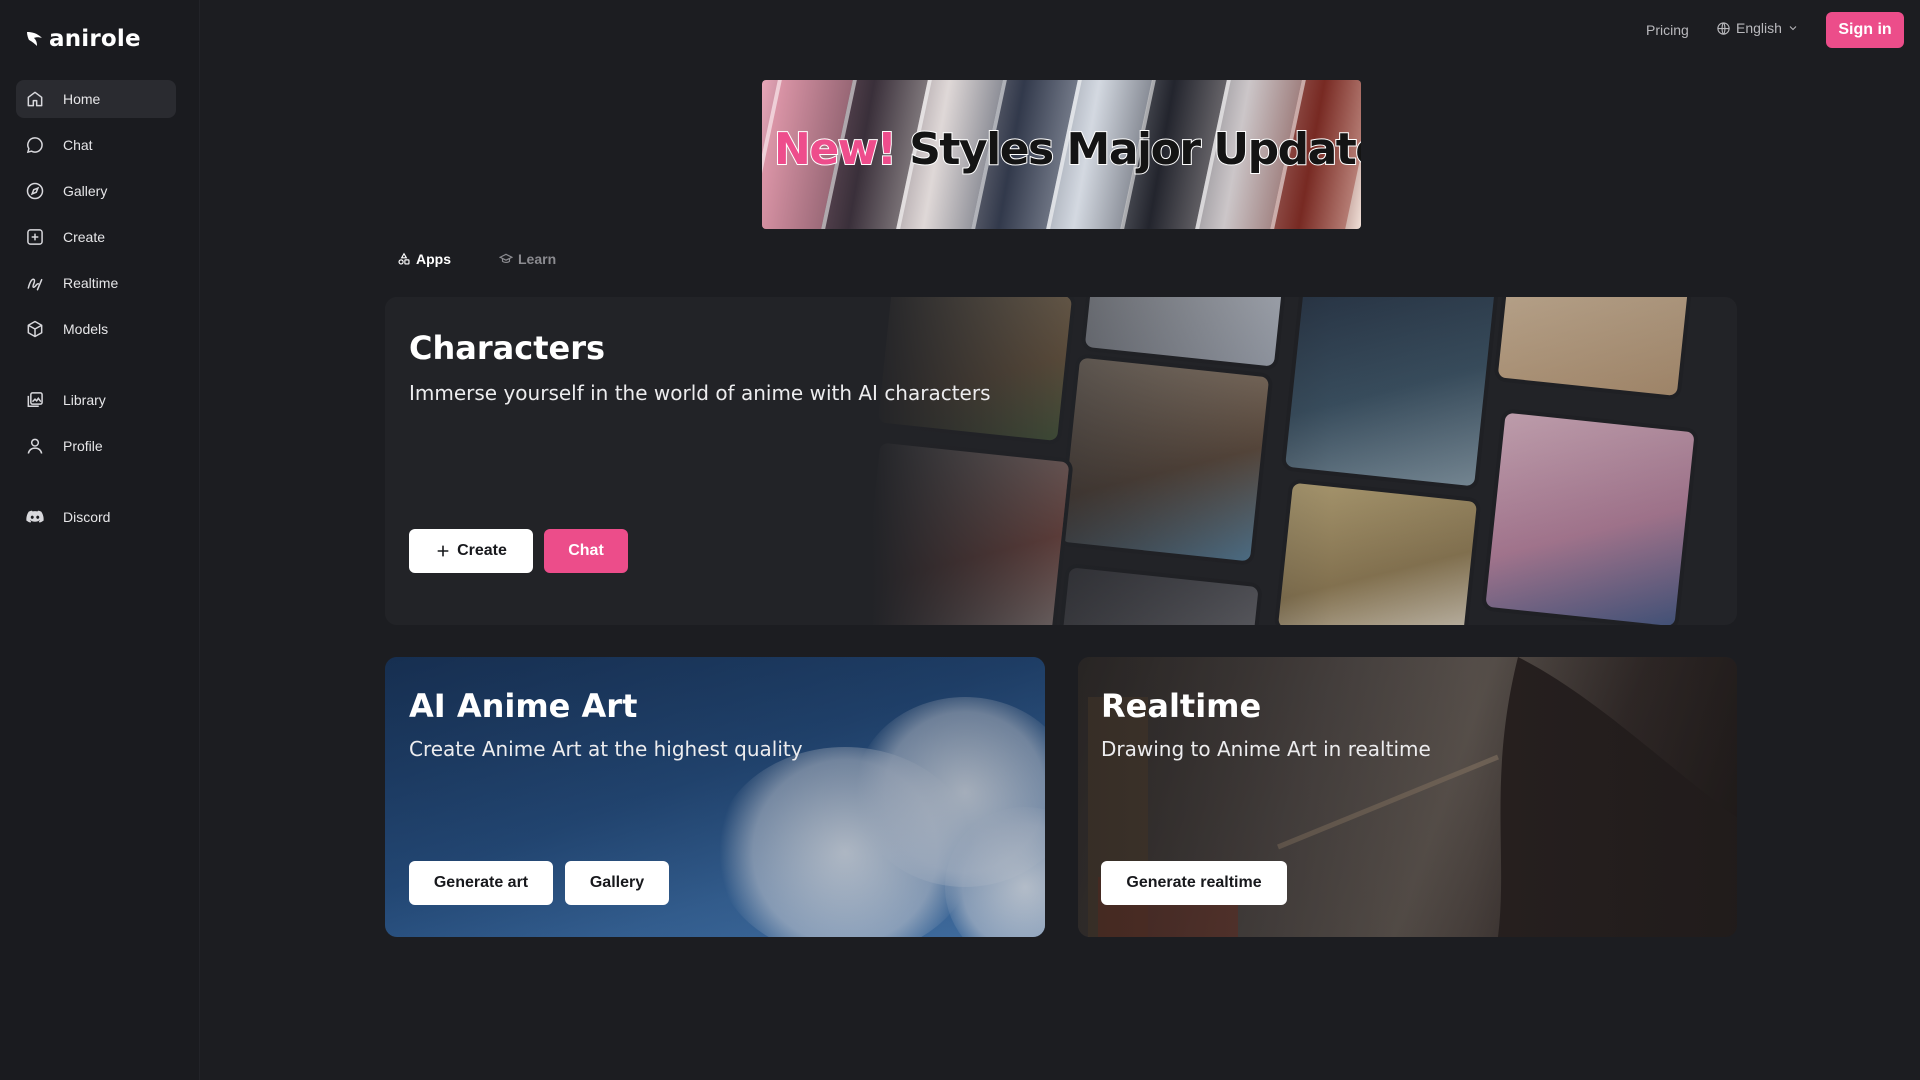 This screenshot has width=1920, height=1080. What do you see at coordinates (506, 258) in the screenshot?
I see `graduation-cap-icon` at bounding box center [506, 258].